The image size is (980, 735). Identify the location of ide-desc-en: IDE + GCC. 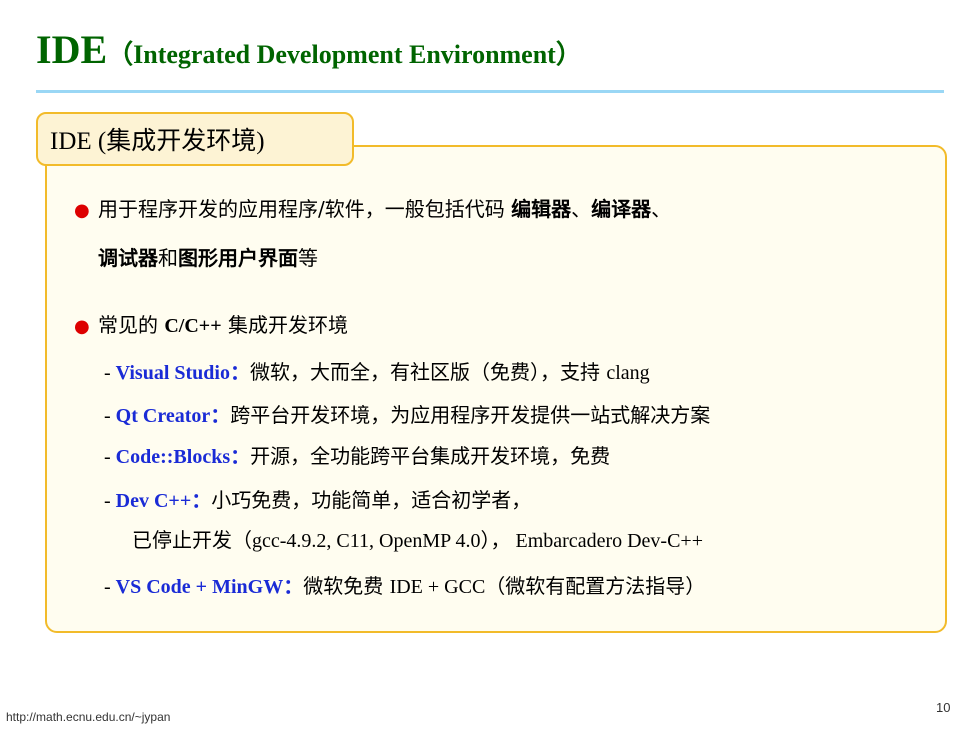
(437, 587).